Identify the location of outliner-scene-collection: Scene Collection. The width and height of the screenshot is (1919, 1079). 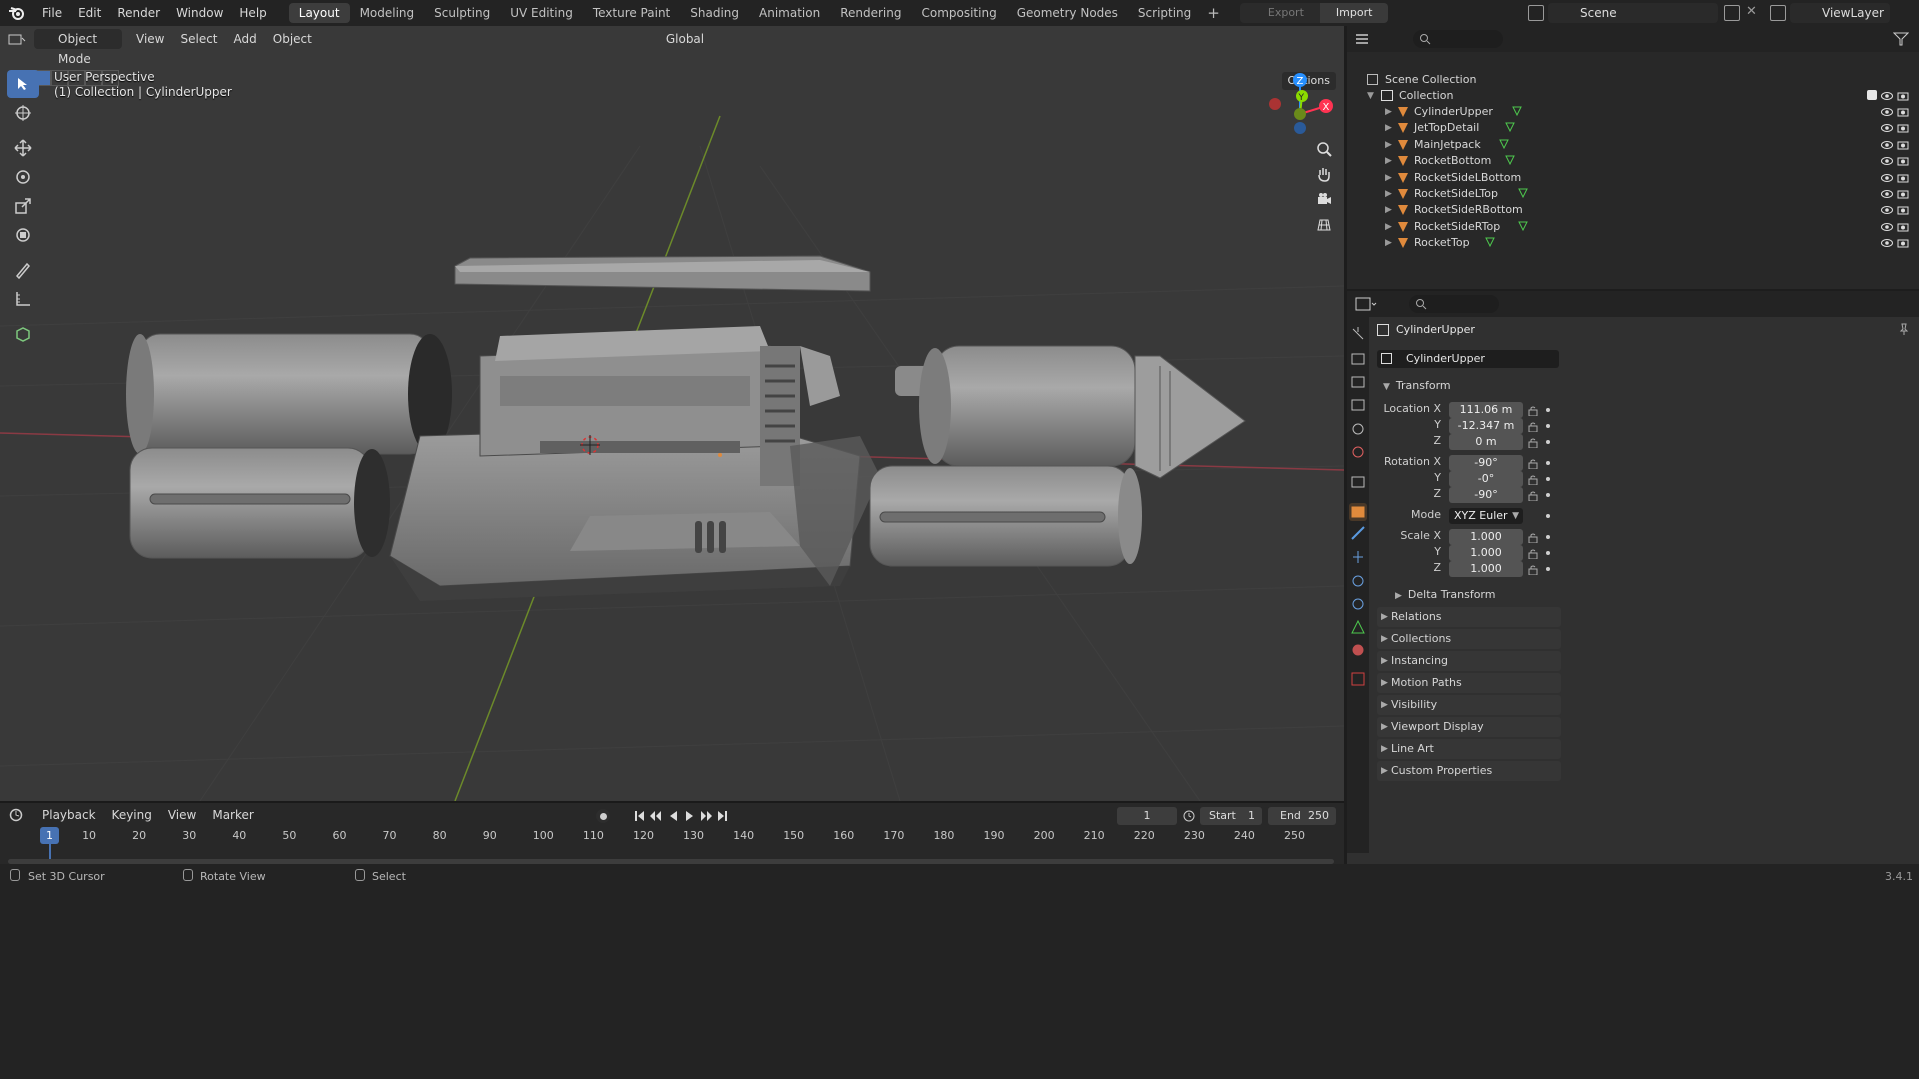
(1633, 80).